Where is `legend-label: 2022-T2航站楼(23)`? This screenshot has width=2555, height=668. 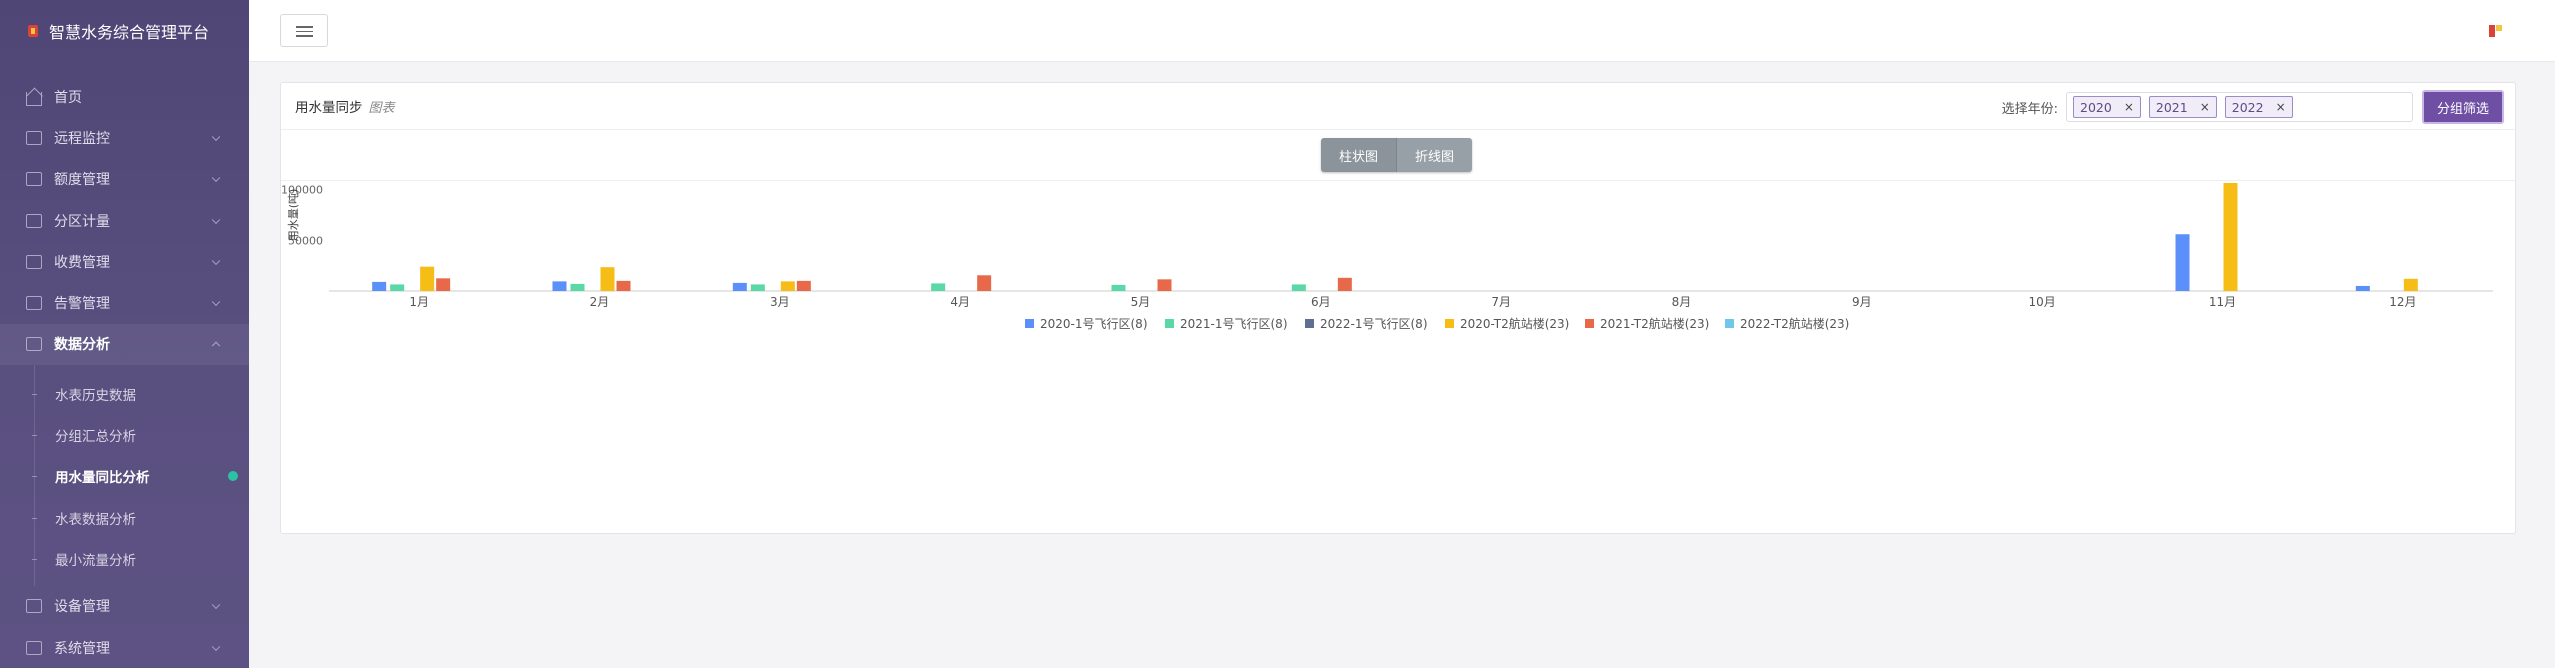 legend-label: 2022-T2航站楼(23) is located at coordinates (1794, 323).